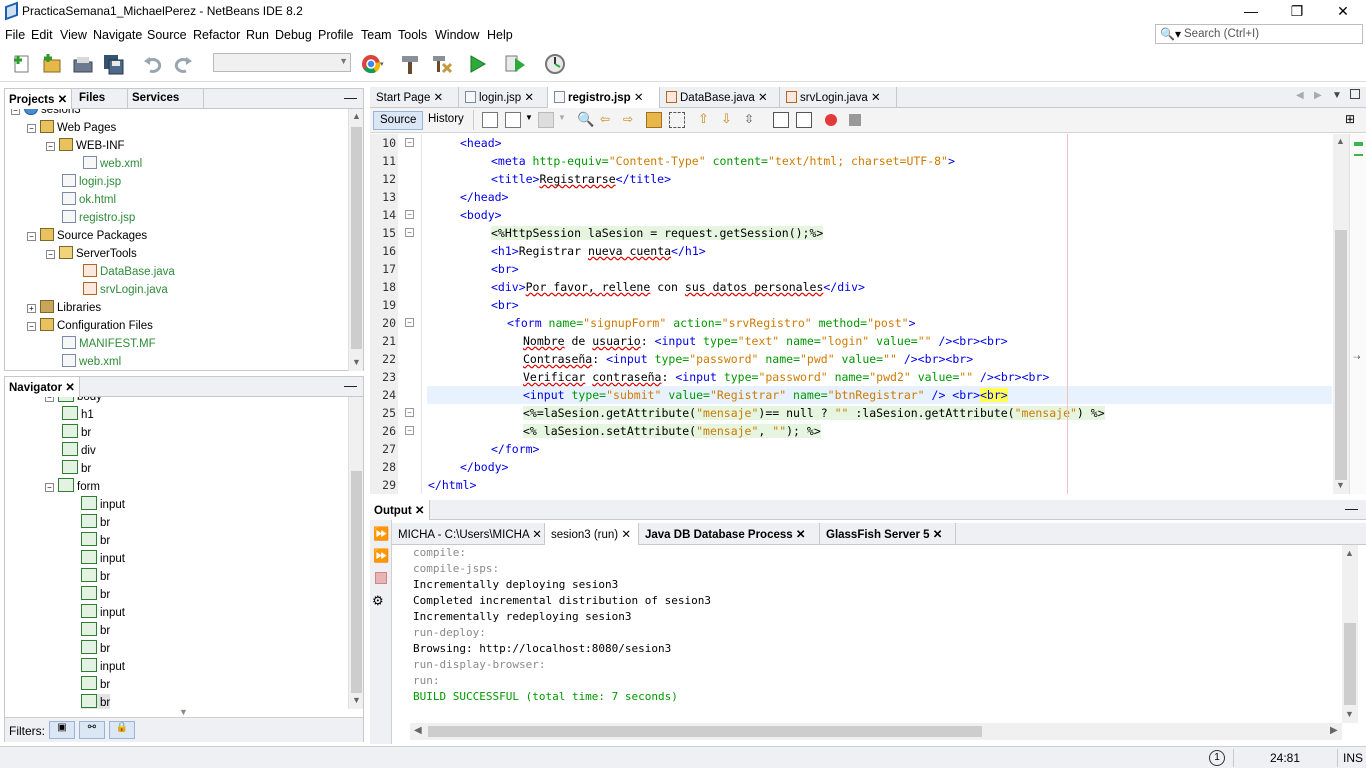  Describe the element at coordinates (22, 64) in the screenshot. I see `new-file-icon` at that location.